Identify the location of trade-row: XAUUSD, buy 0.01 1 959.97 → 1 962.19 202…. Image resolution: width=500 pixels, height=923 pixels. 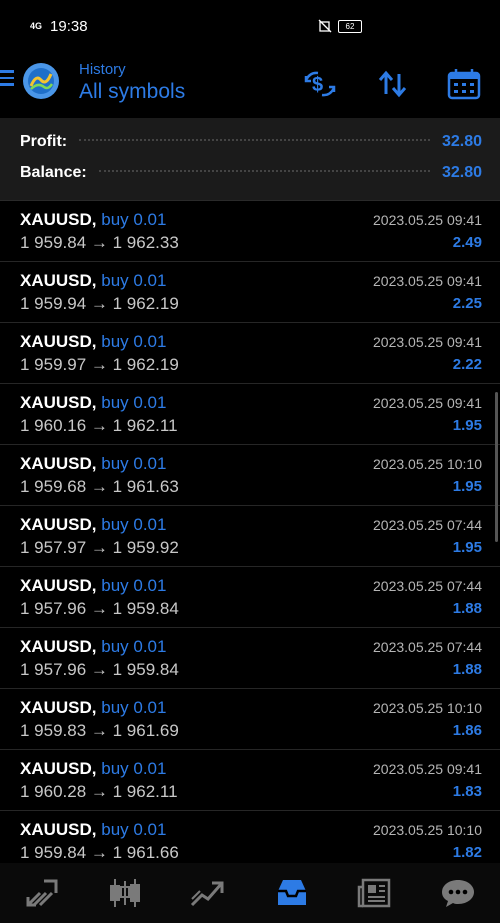
(250, 353).